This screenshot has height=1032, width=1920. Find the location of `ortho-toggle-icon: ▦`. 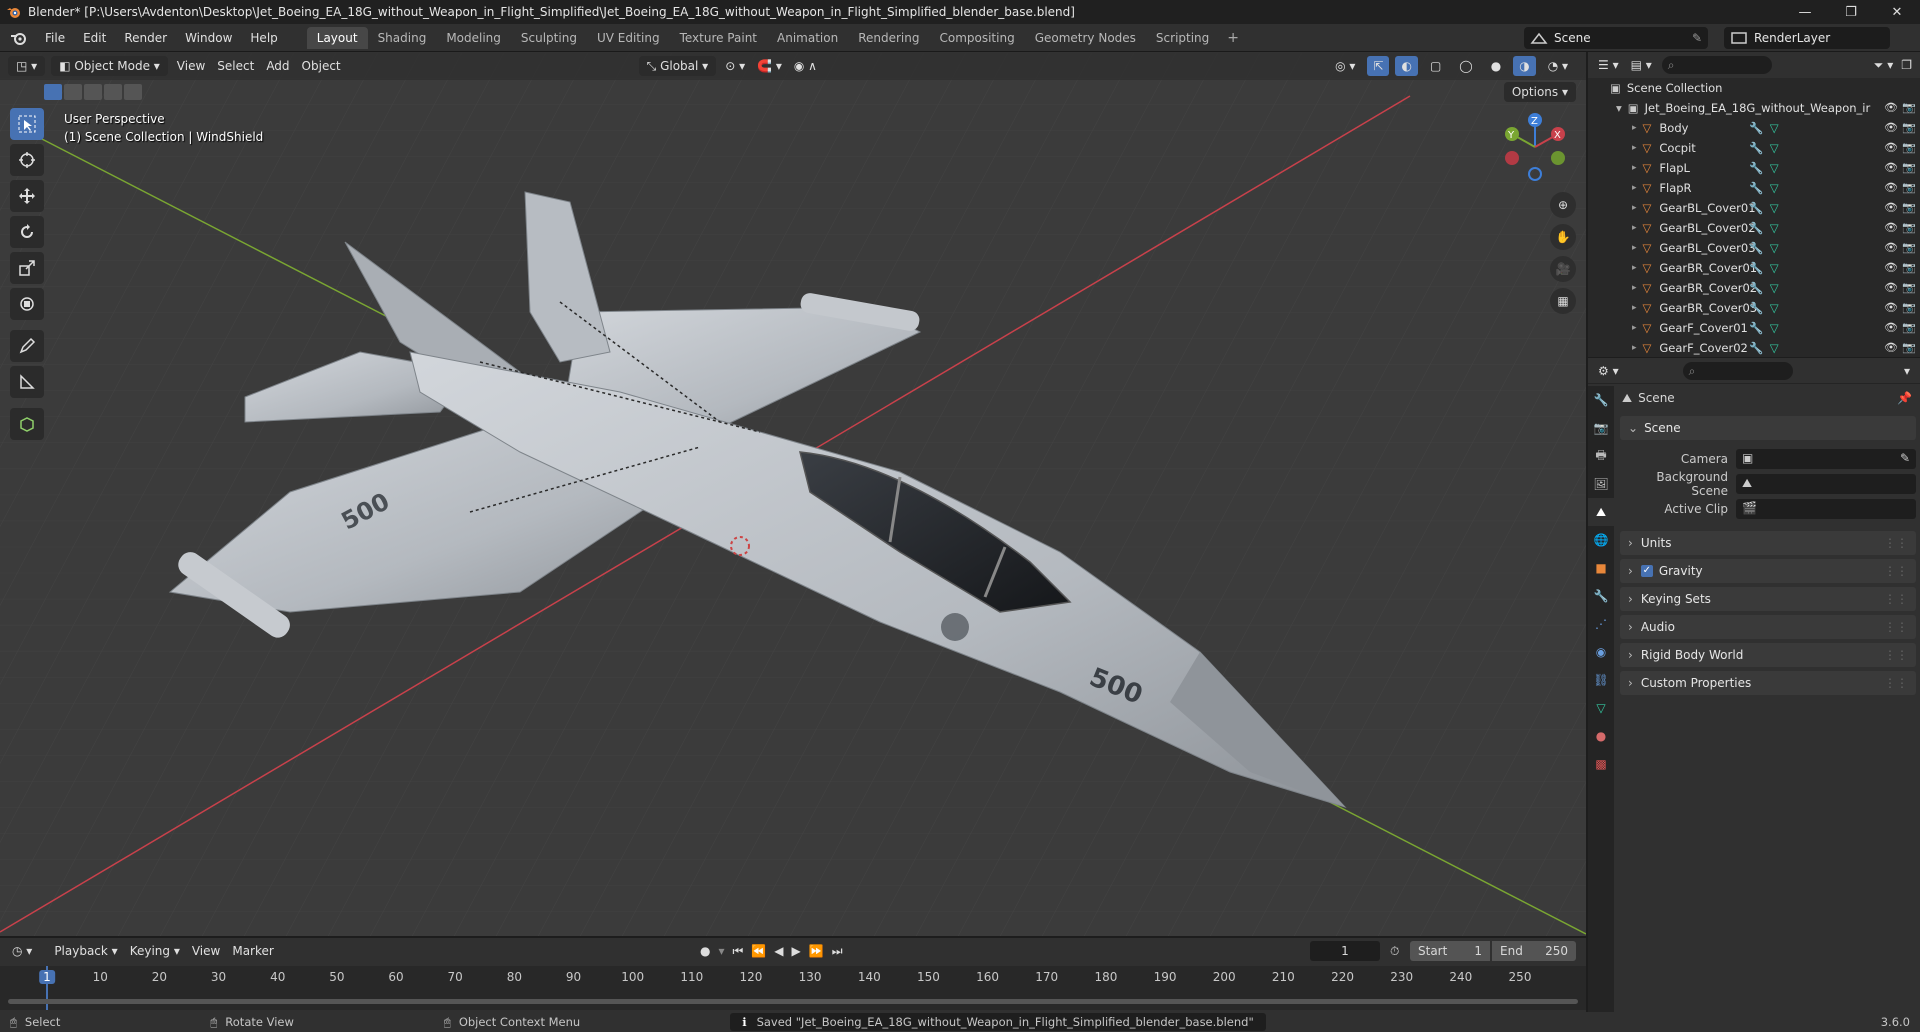

ortho-toggle-icon: ▦ is located at coordinates (1563, 301).